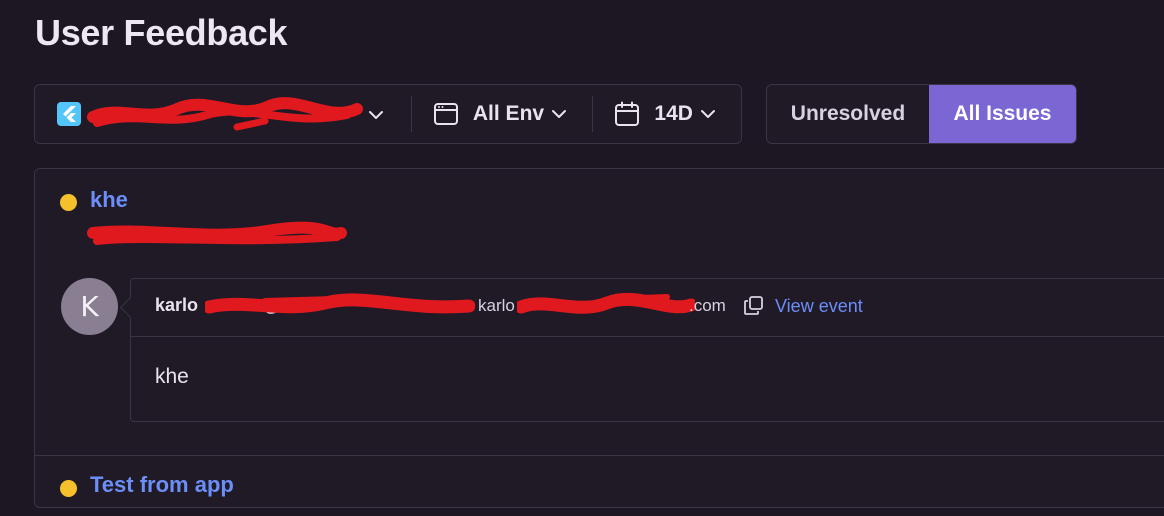 The height and width of the screenshot is (516, 1164). What do you see at coordinates (89, 306) in the screenshot?
I see `avatar: K` at bounding box center [89, 306].